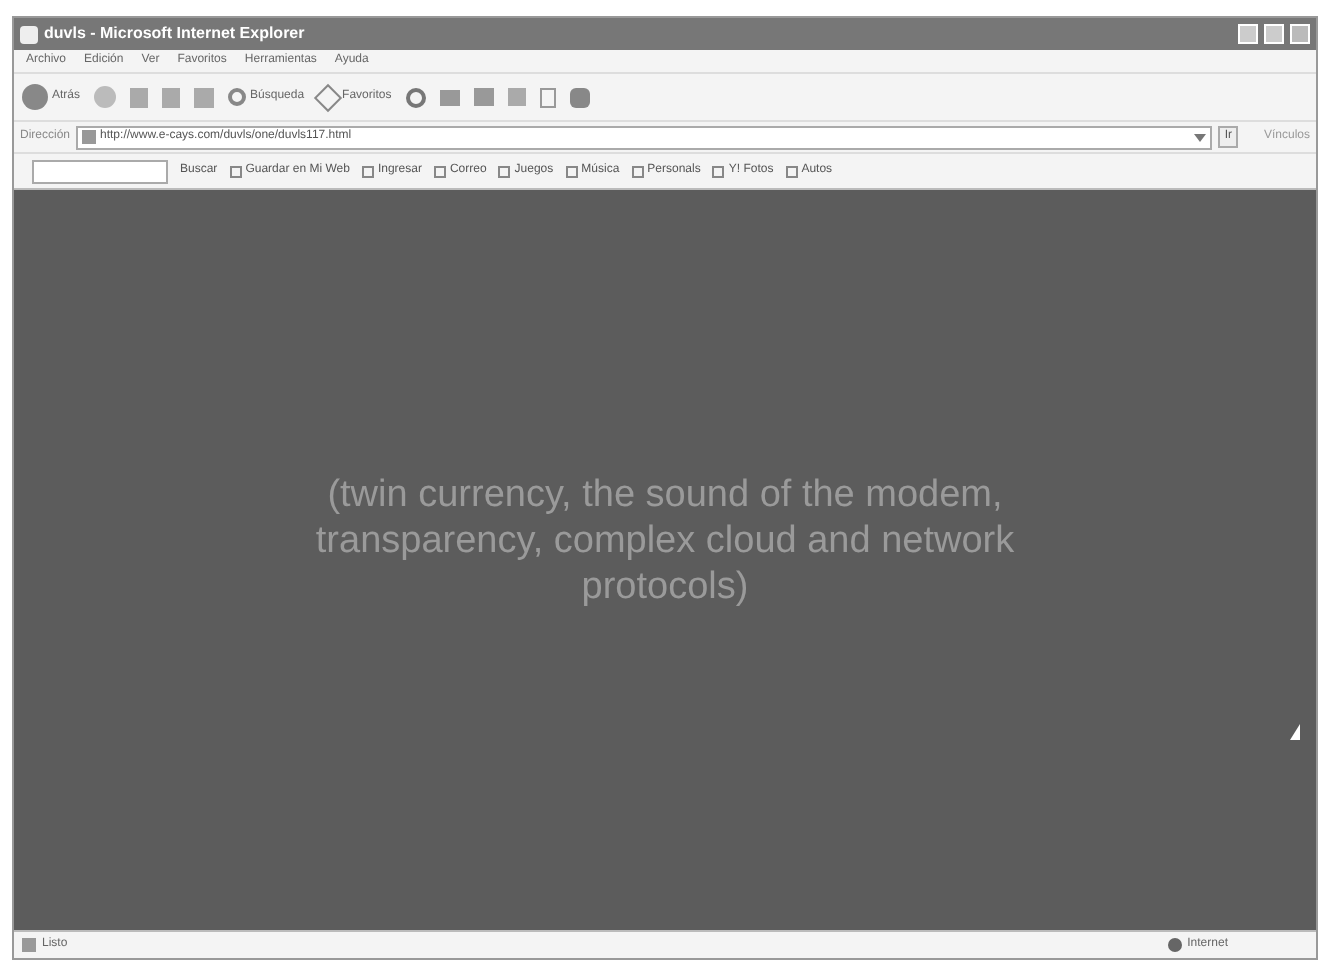  Describe the element at coordinates (1248, 34) in the screenshot. I see `minimize-button` at that location.